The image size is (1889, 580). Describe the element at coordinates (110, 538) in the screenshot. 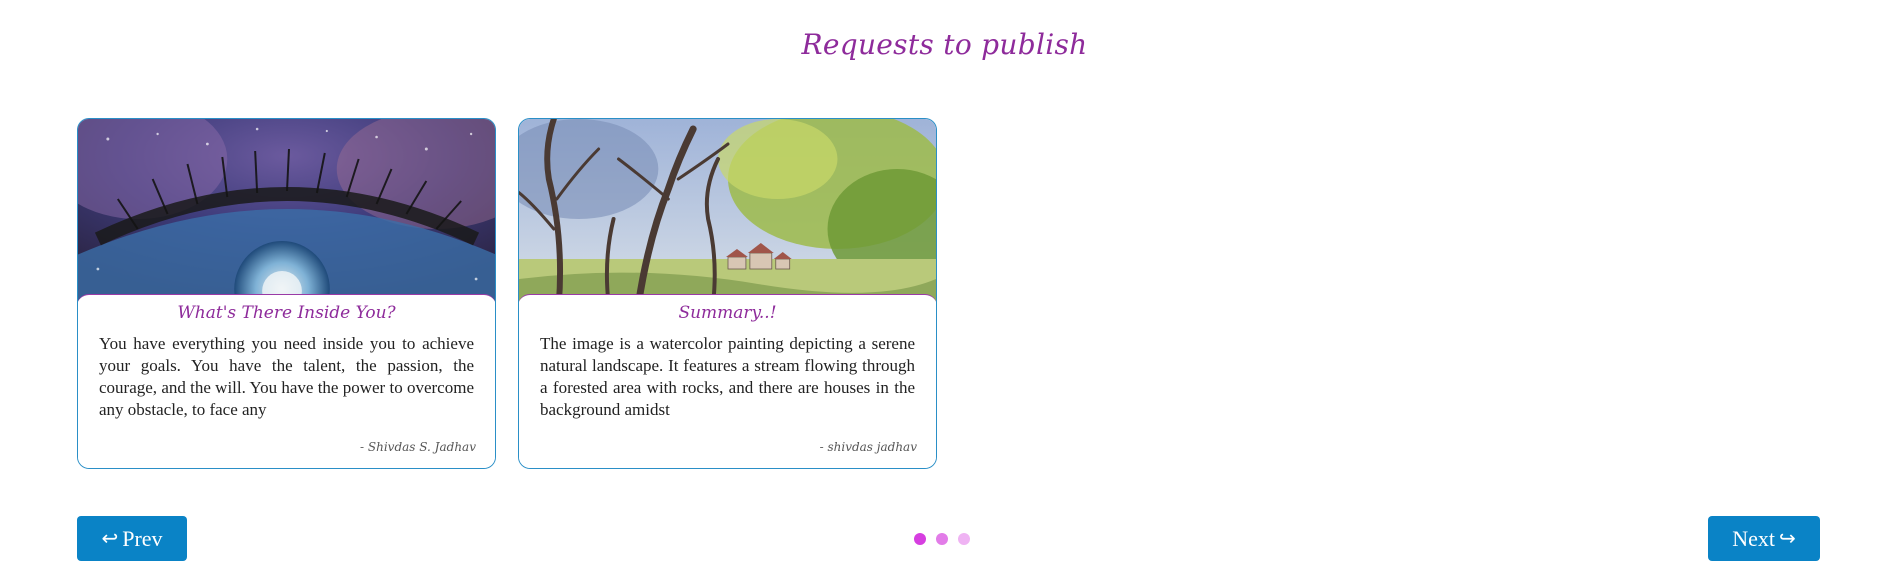

I see `return-left-icon: ↩` at that location.